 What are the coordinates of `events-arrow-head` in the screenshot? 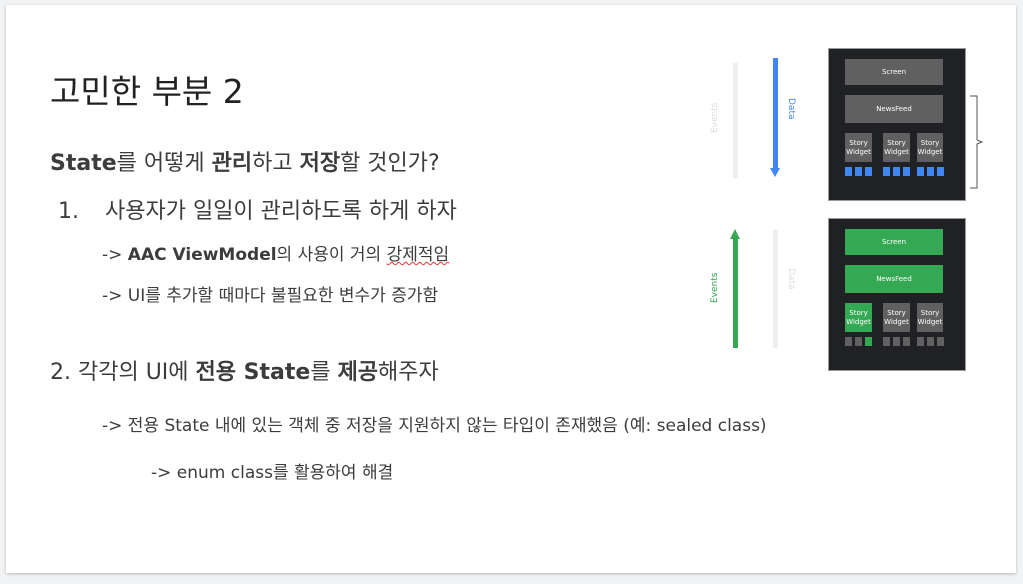 It's located at (735, 234).